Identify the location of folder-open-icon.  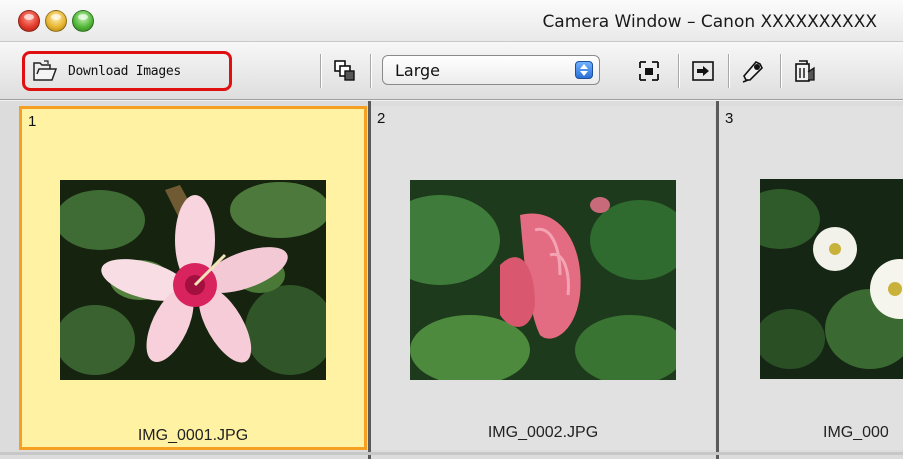
(45, 70).